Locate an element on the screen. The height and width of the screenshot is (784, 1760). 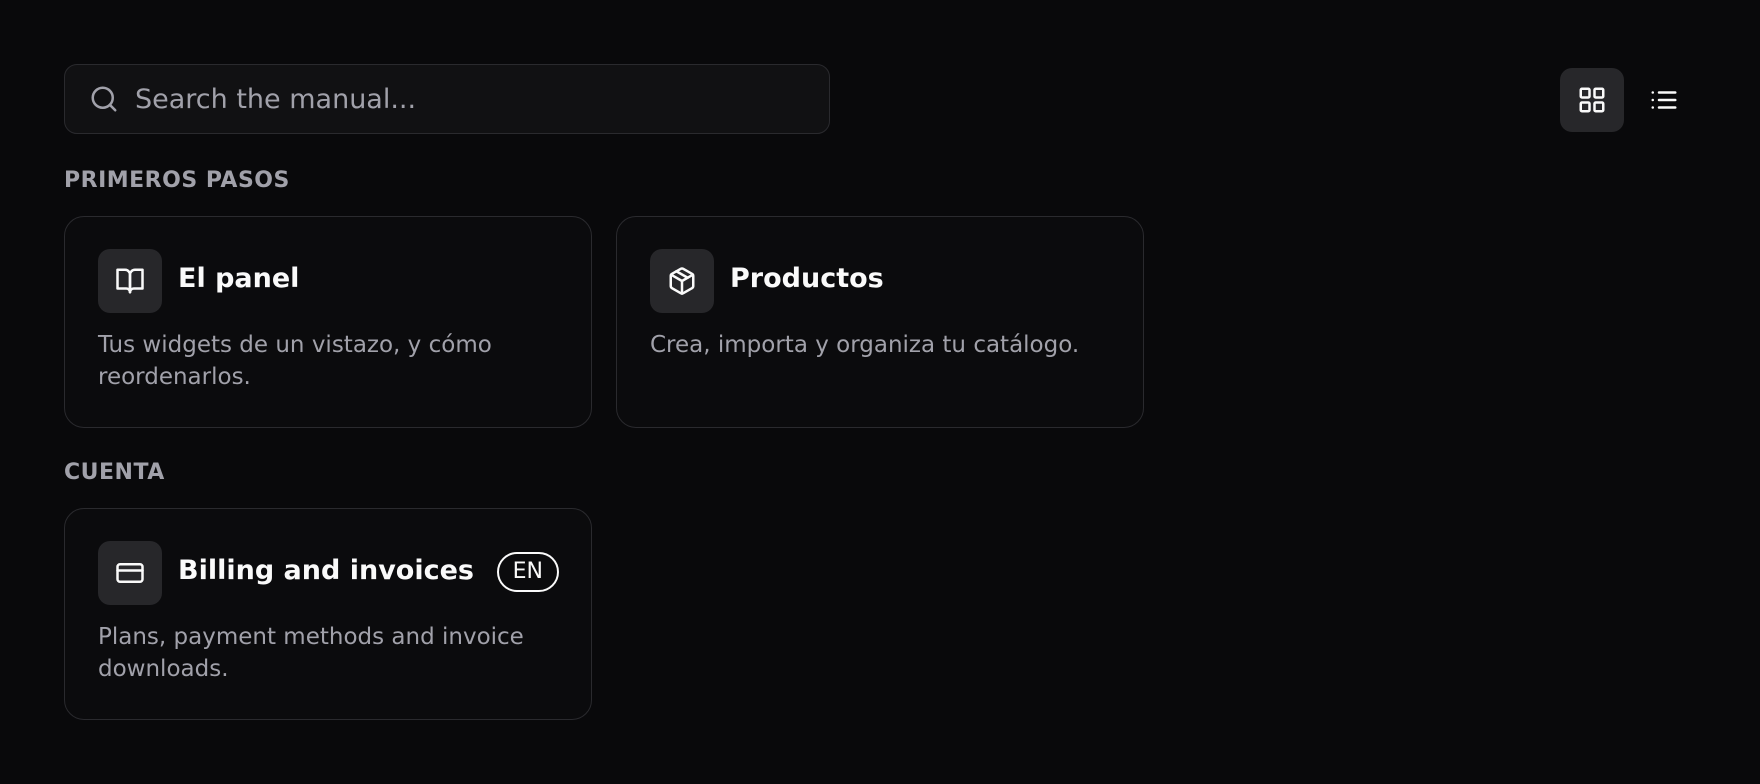
credit-card-icon is located at coordinates (130, 573).